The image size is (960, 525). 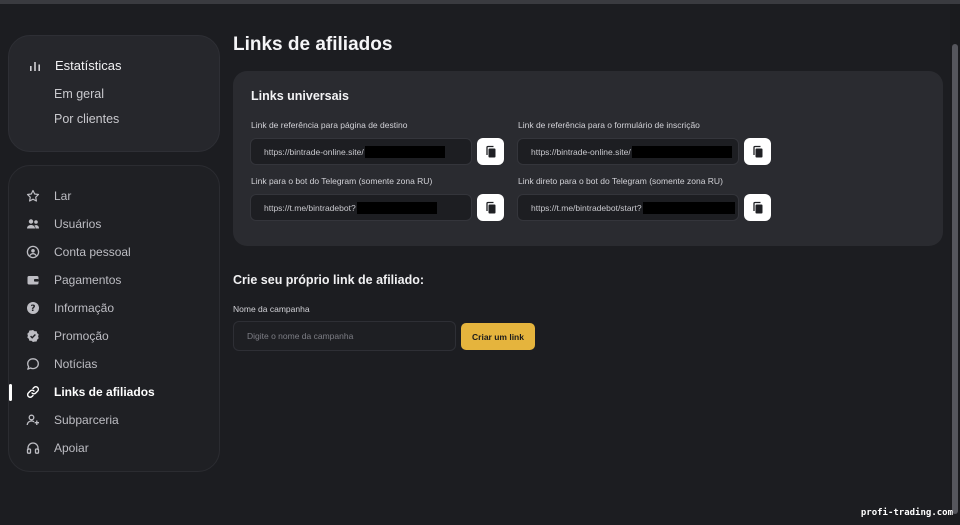 I want to click on sidebar-item-subpartnership: Subparceria, so click(x=72, y=420).